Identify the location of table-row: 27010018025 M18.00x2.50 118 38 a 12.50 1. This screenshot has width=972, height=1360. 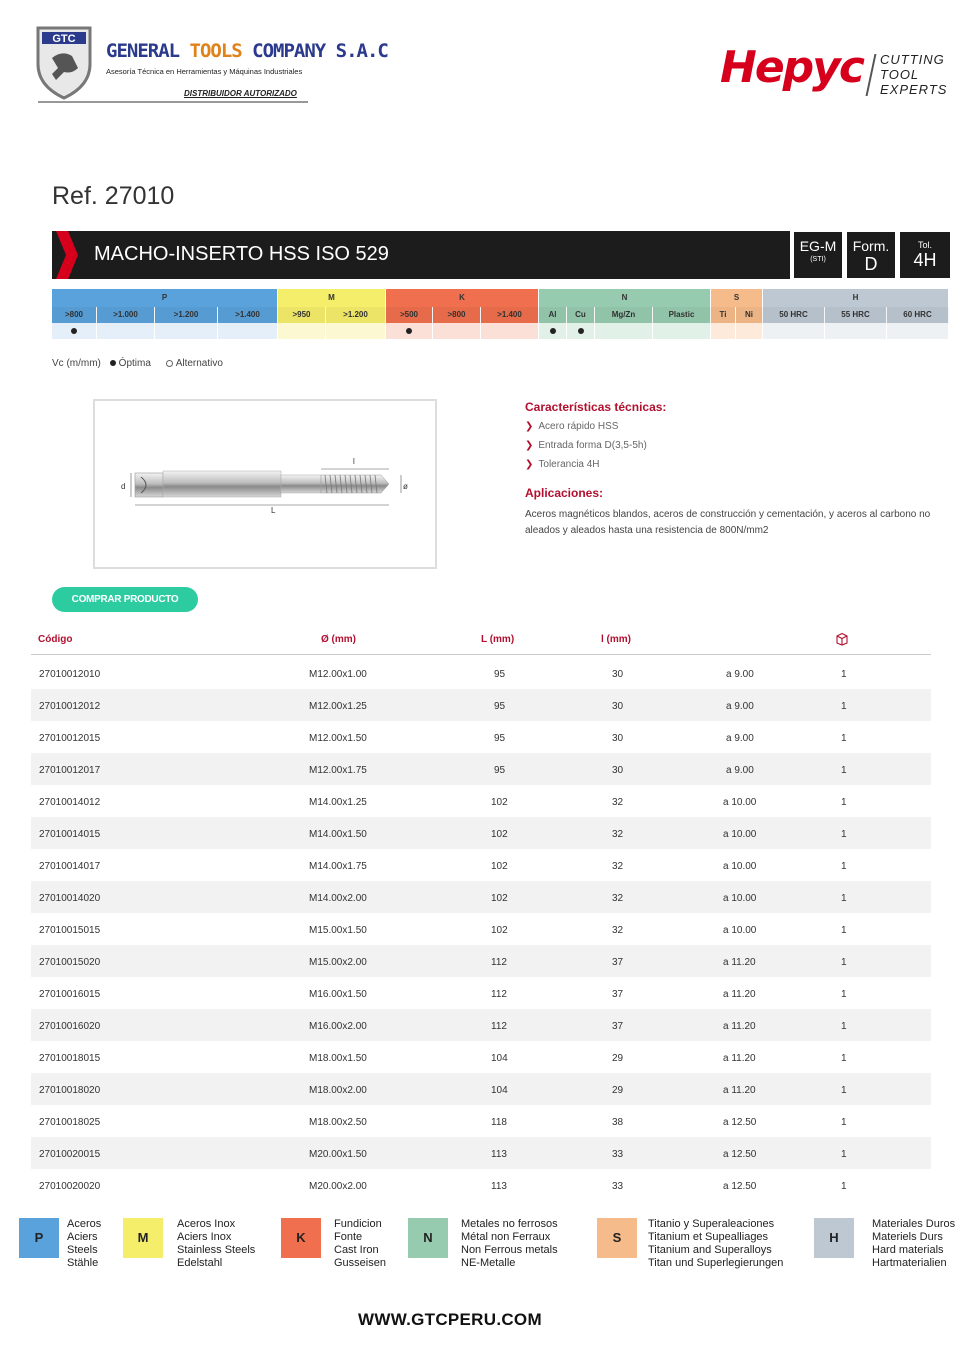
(481, 1121).